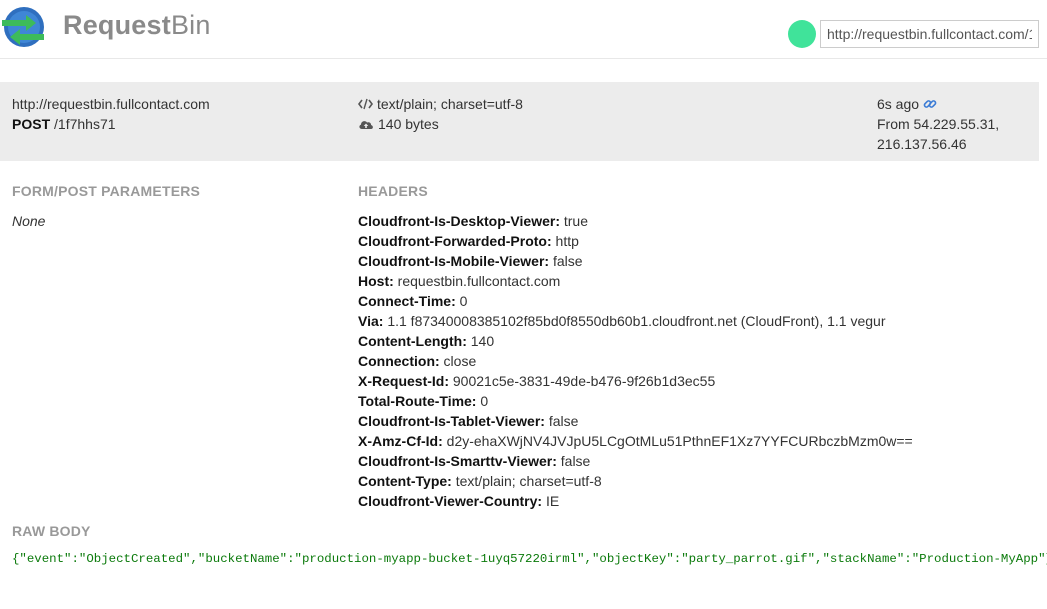 The width and height of the screenshot is (1047, 609). What do you see at coordinates (106, 191) in the screenshot?
I see `form-params-title: FORM/POST PARAMETERS` at bounding box center [106, 191].